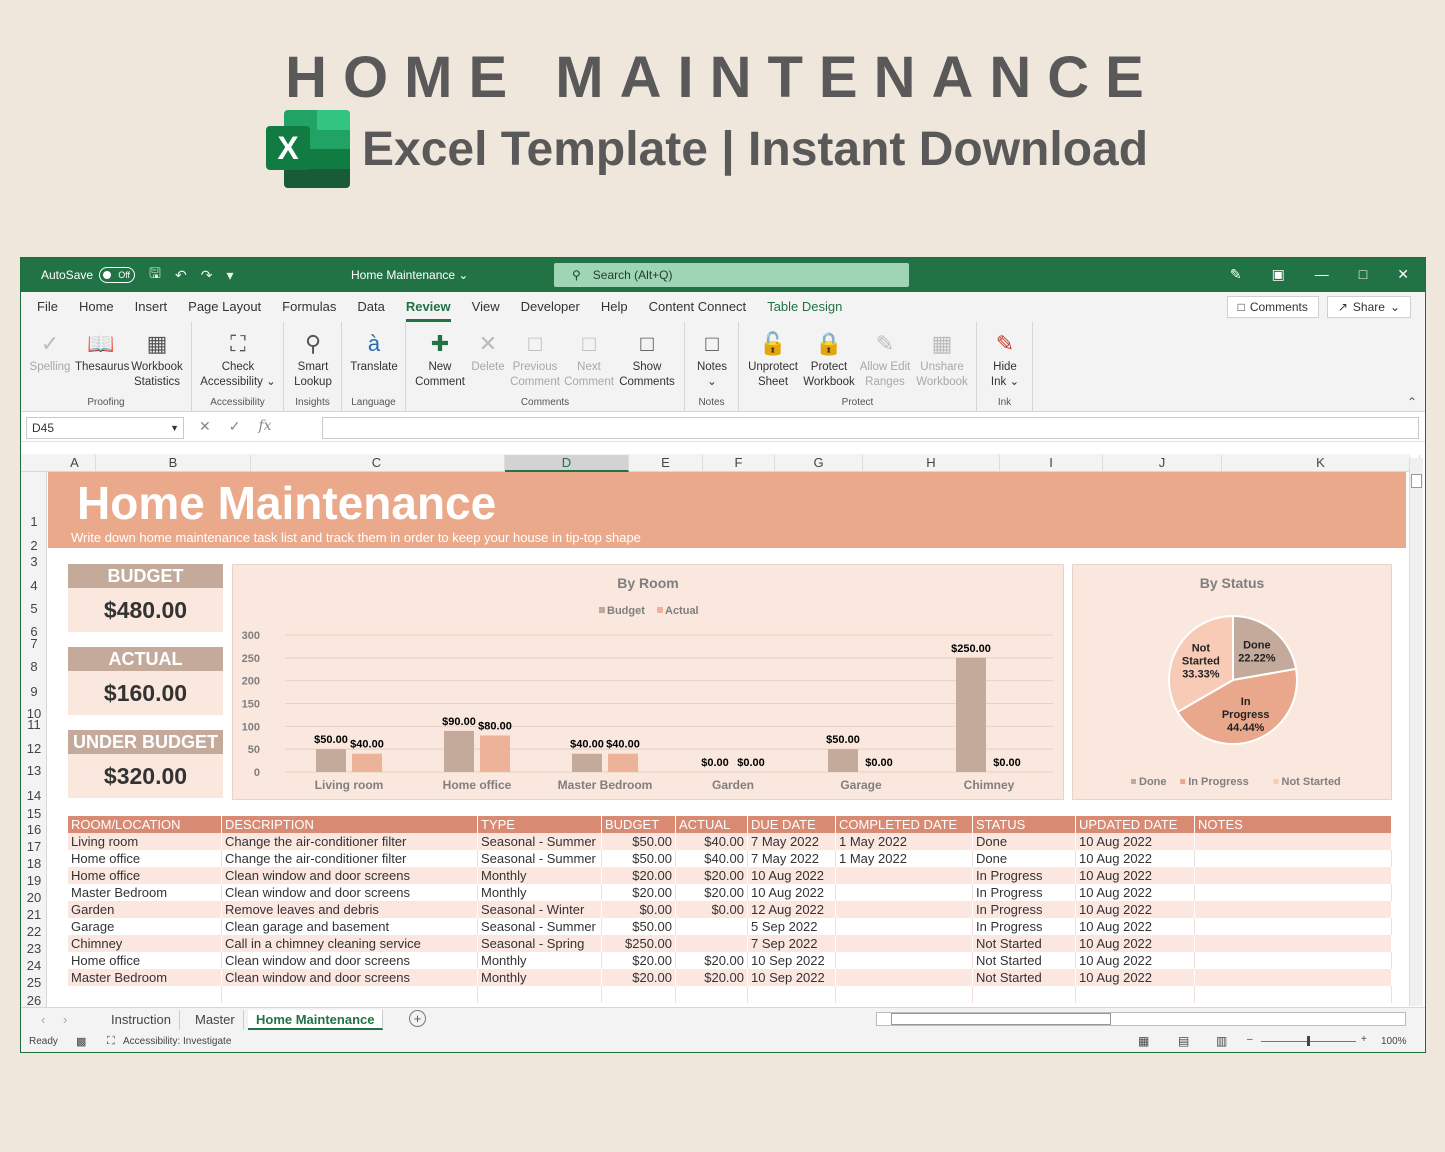 This screenshot has width=1445, height=1152. Describe the element at coordinates (238, 359) in the screenshot. I see `check-accessibility-button: ⛶ Check Accessibility ⌄` at that location.